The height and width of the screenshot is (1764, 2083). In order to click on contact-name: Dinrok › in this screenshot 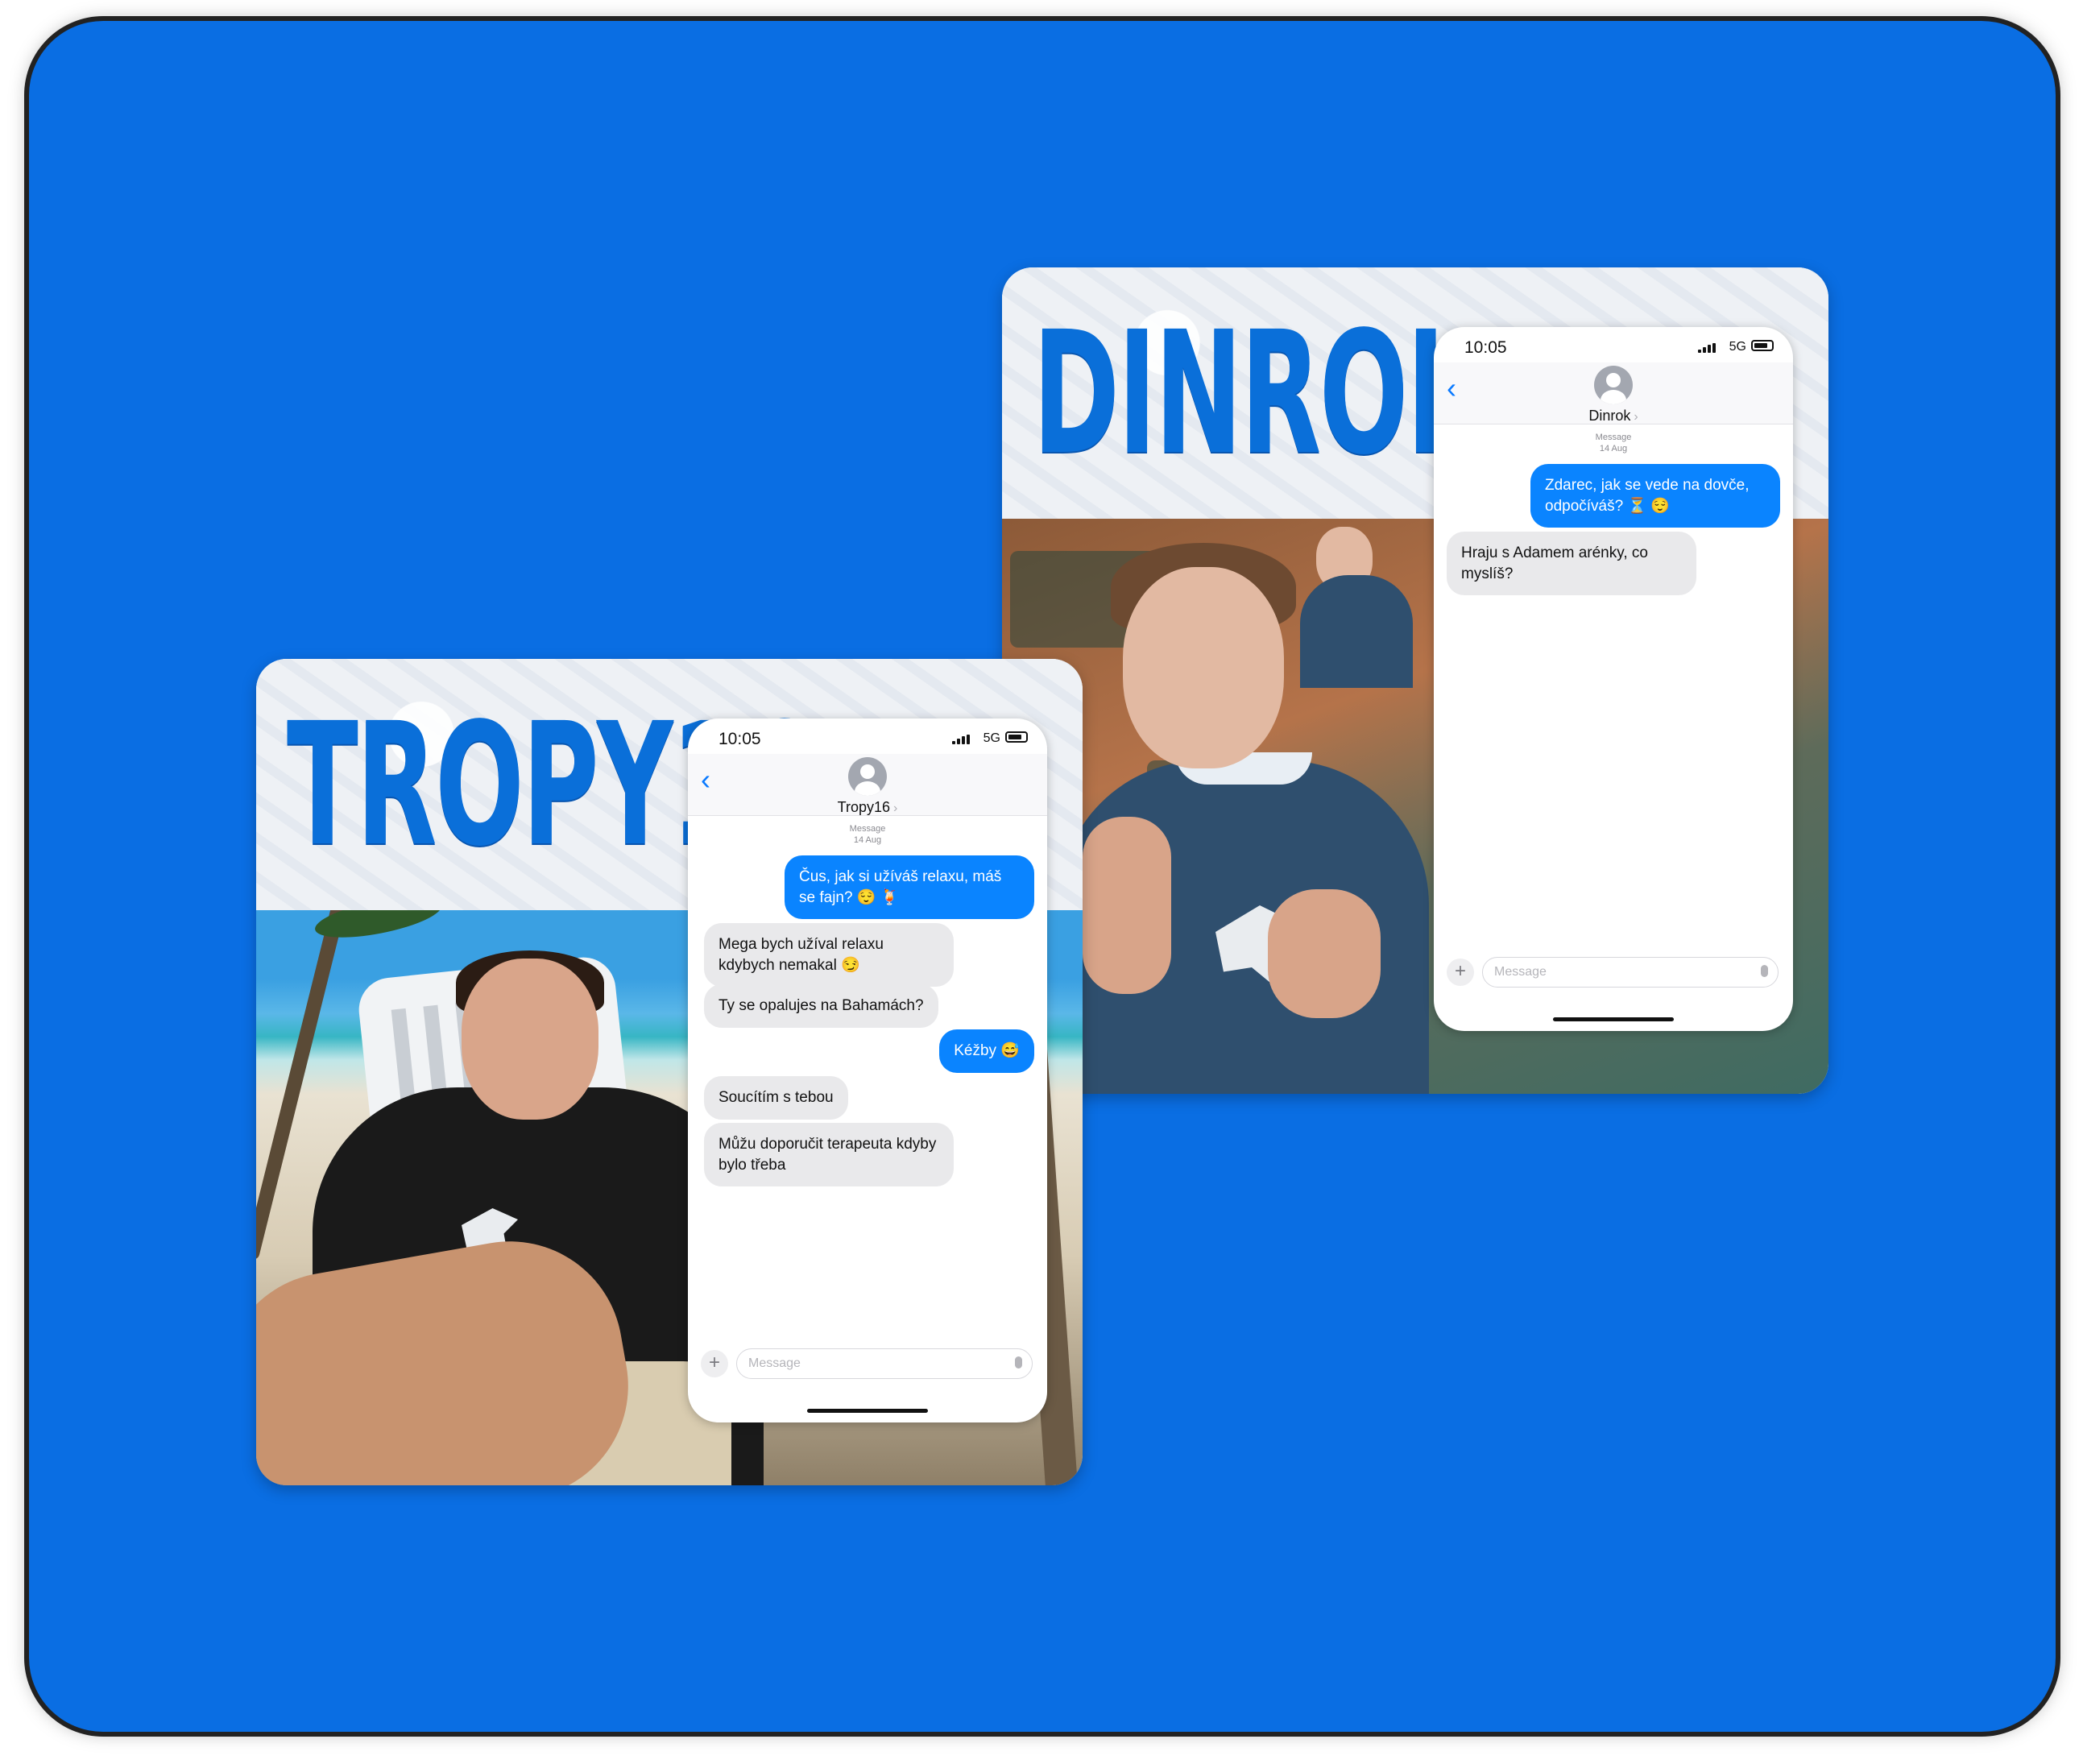, I will do `click(1613, 416)`.